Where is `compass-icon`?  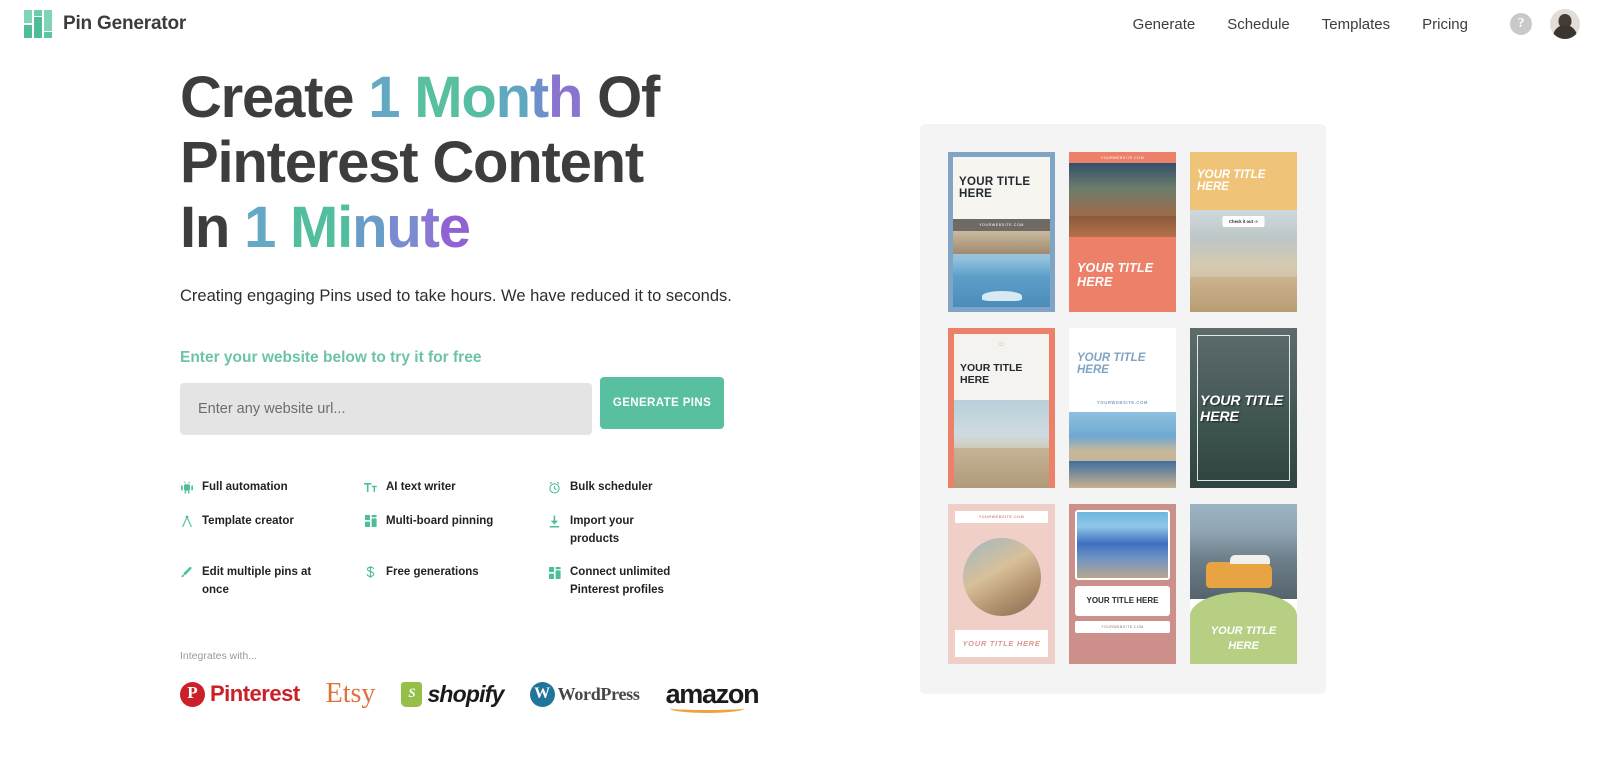 compass-icon is located at coordinates (186, 521).